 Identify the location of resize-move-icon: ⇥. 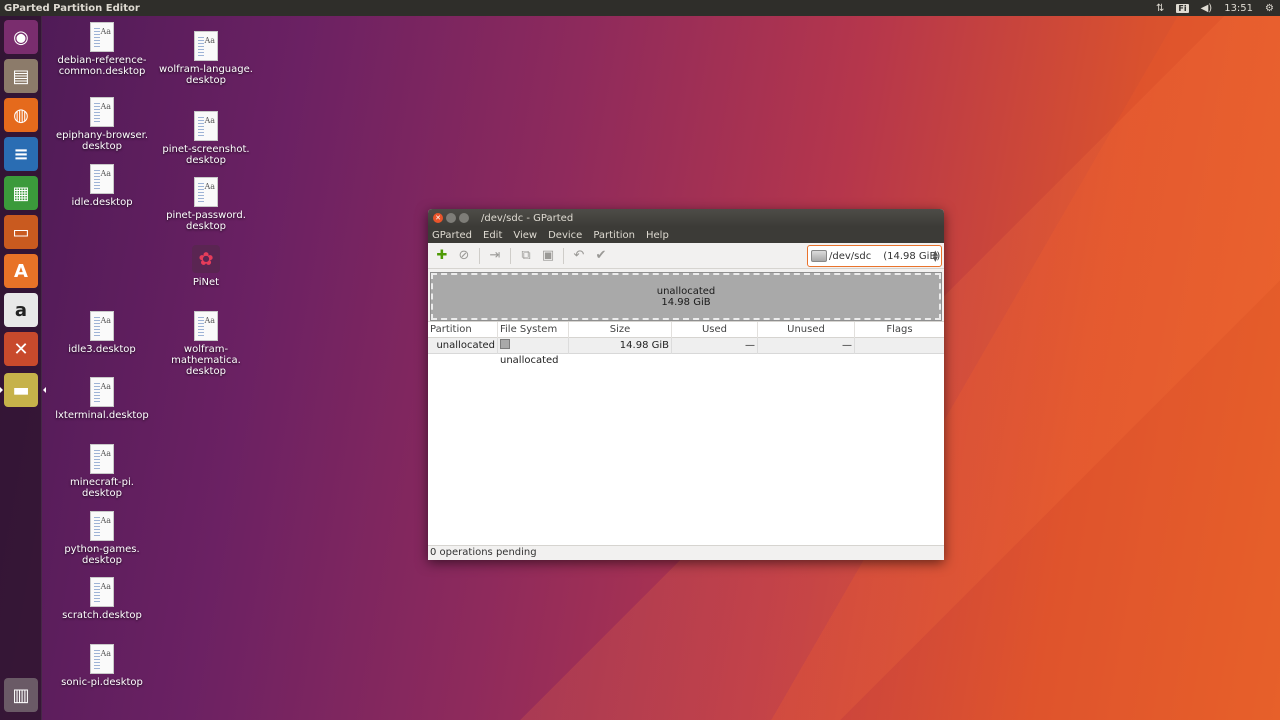
(495, 256).